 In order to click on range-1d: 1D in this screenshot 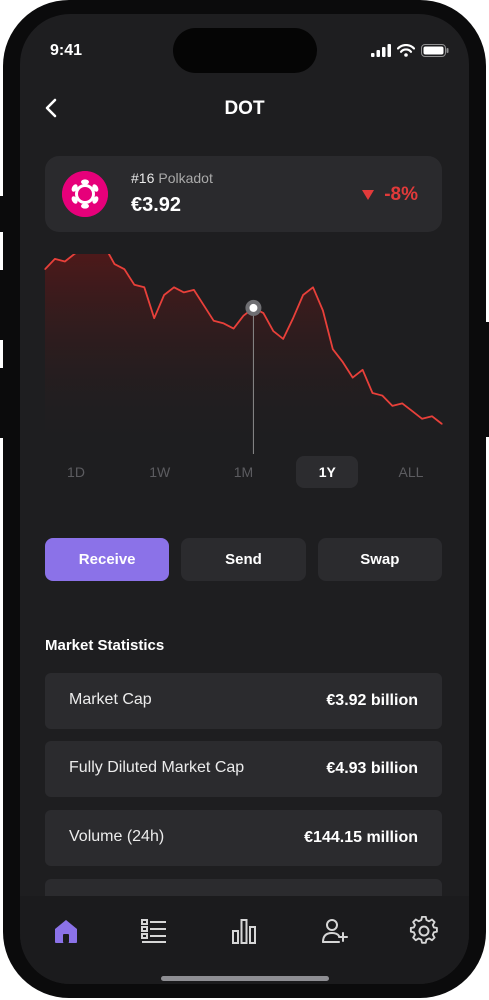, I will do `click(76, 472)`.